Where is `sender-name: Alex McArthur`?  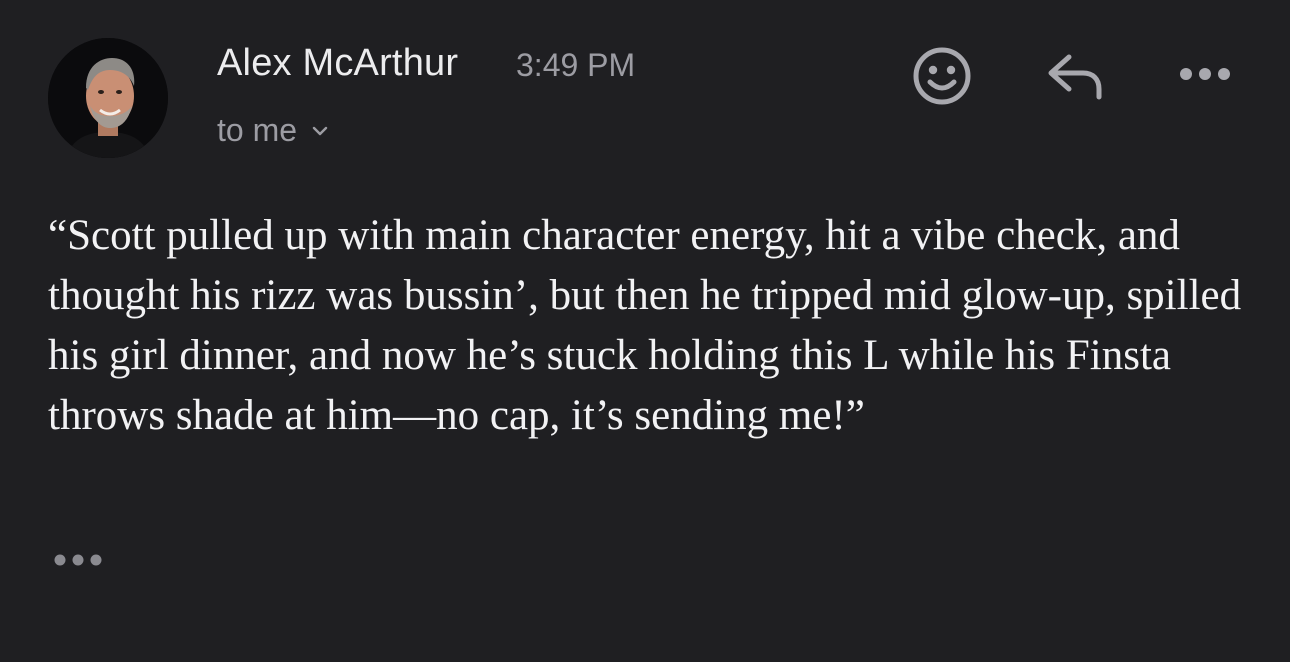
sender-name: Alex McArthur is located at coordinates (337, 63).